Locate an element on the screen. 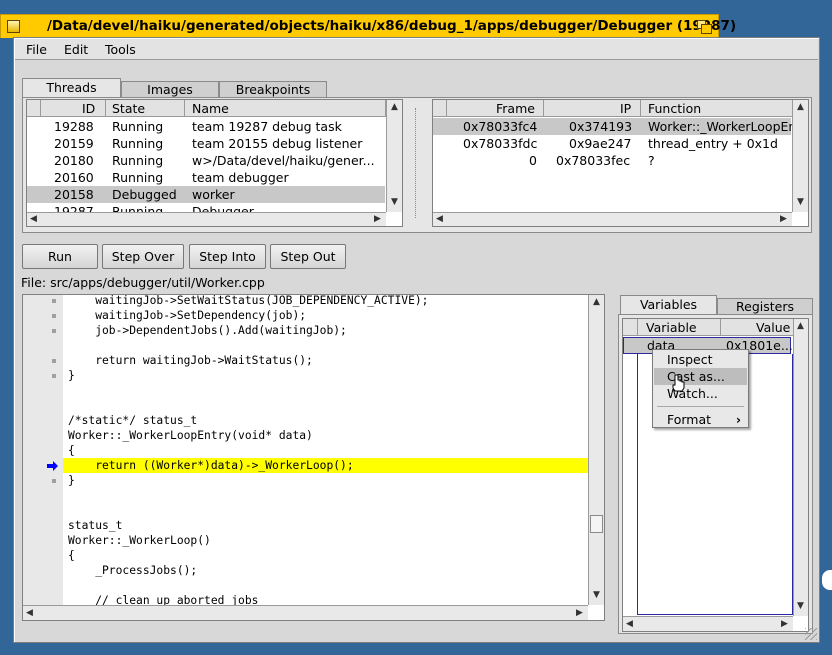 This screenshot has width=832, height=655. menu-item-inspect: Inspect is located at coordinates (700, 359).